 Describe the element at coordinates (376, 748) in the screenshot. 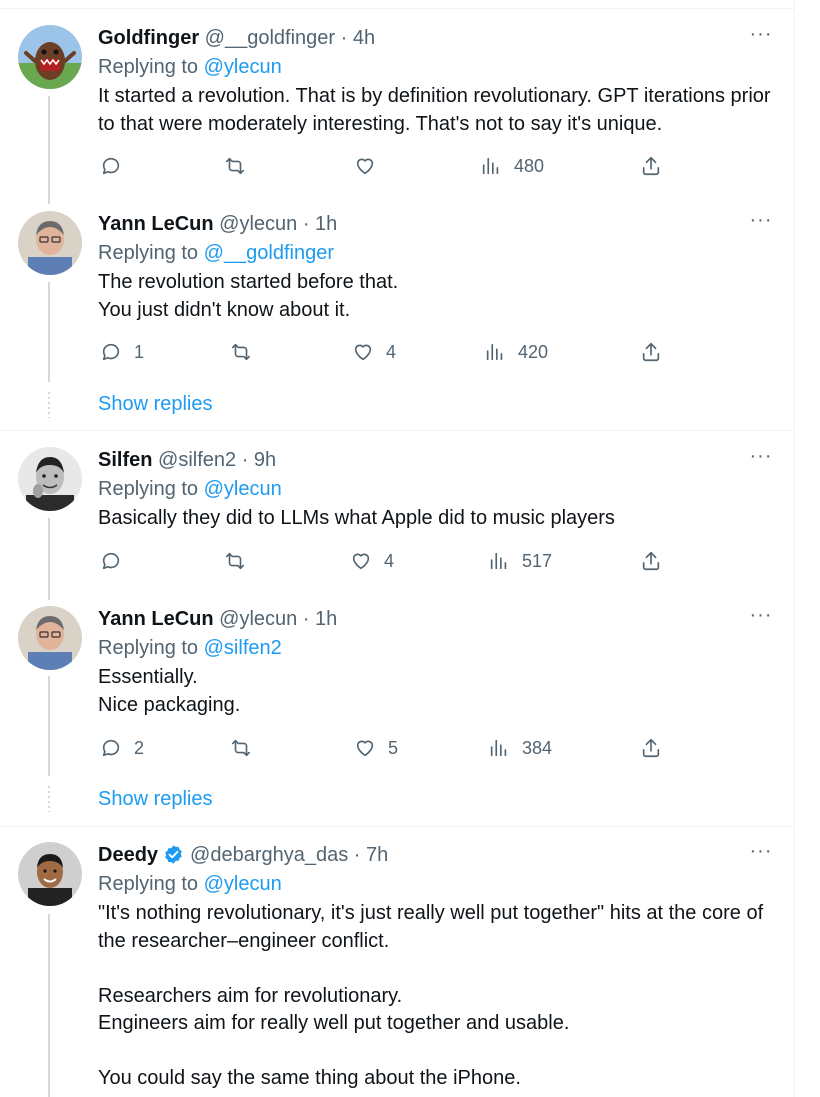

I see `like-button: 5` at that location.